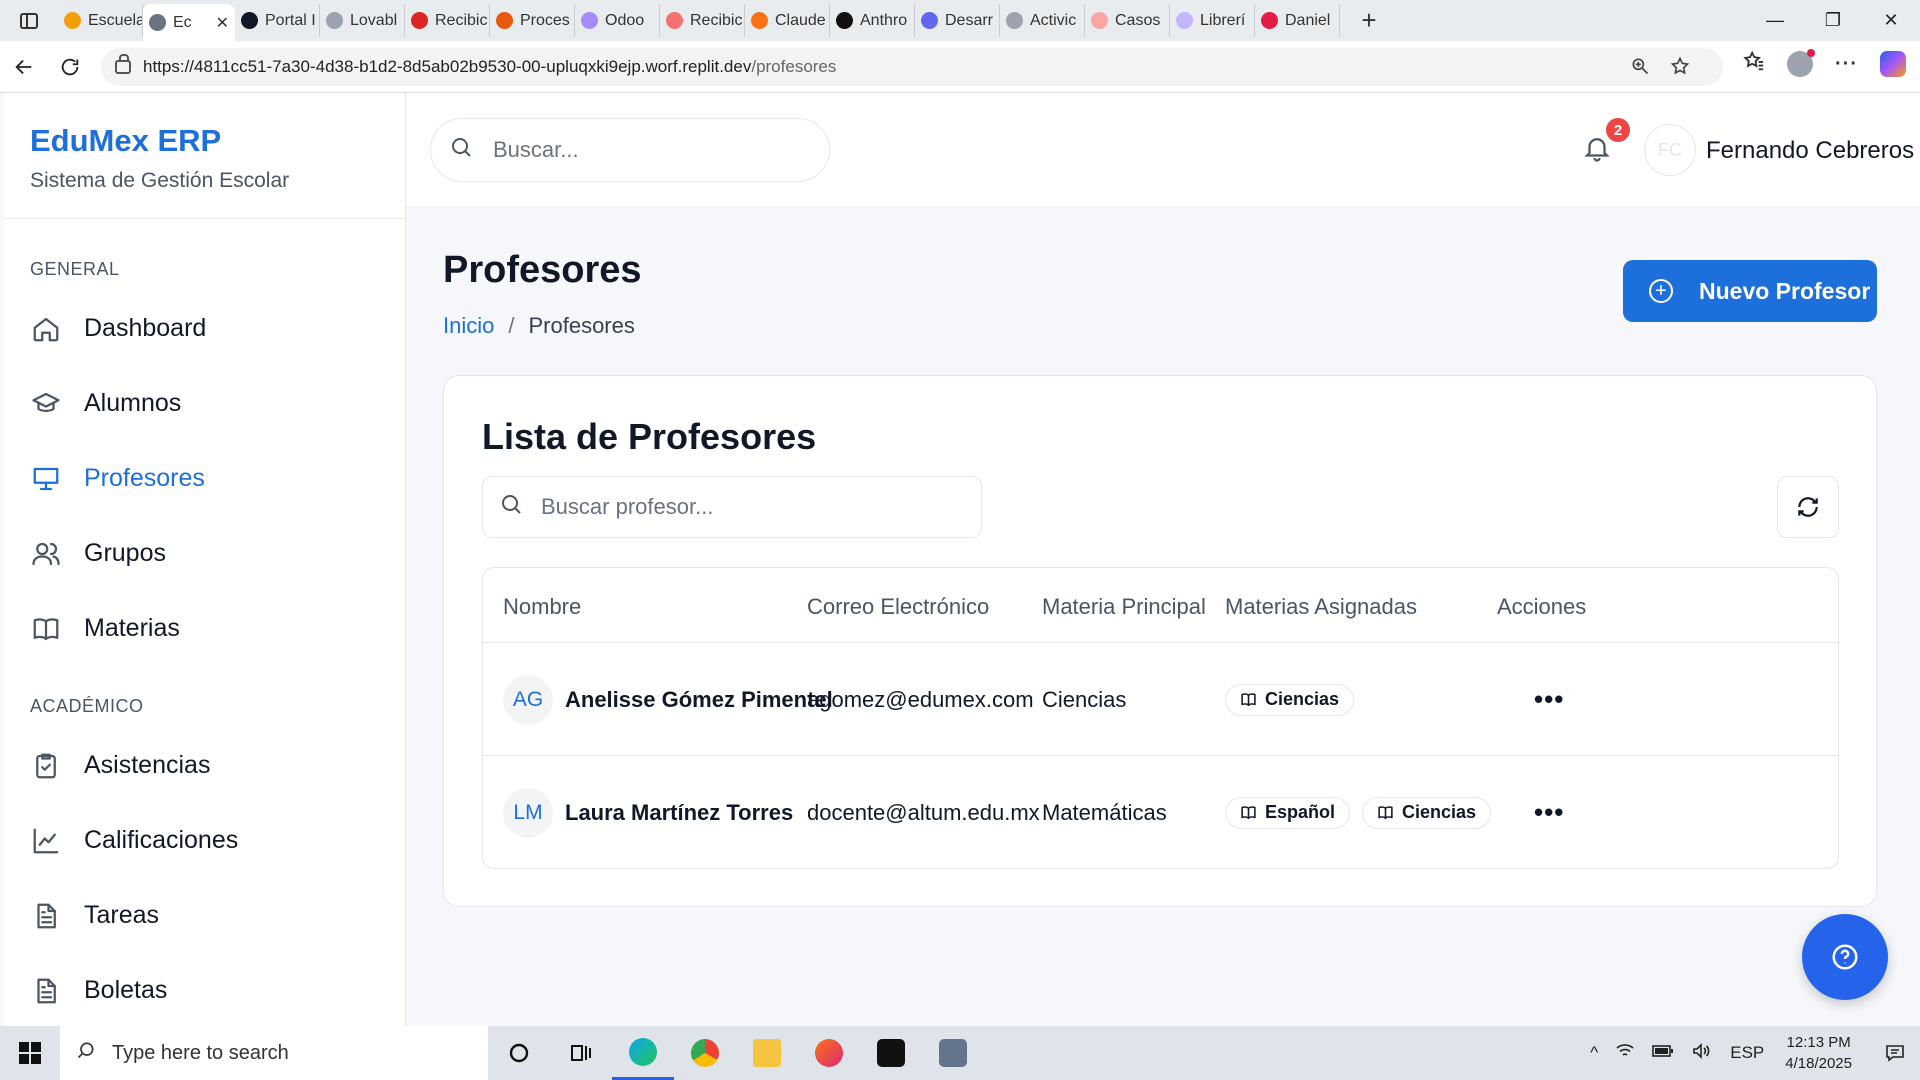 Image resolution: width=1920 pixels, height=1080 pixels. What do you see at coordinates (204, 989) in the screenshot?
I see `sidebar-item-boletas: Boletas` at bounding box center [204, 989].